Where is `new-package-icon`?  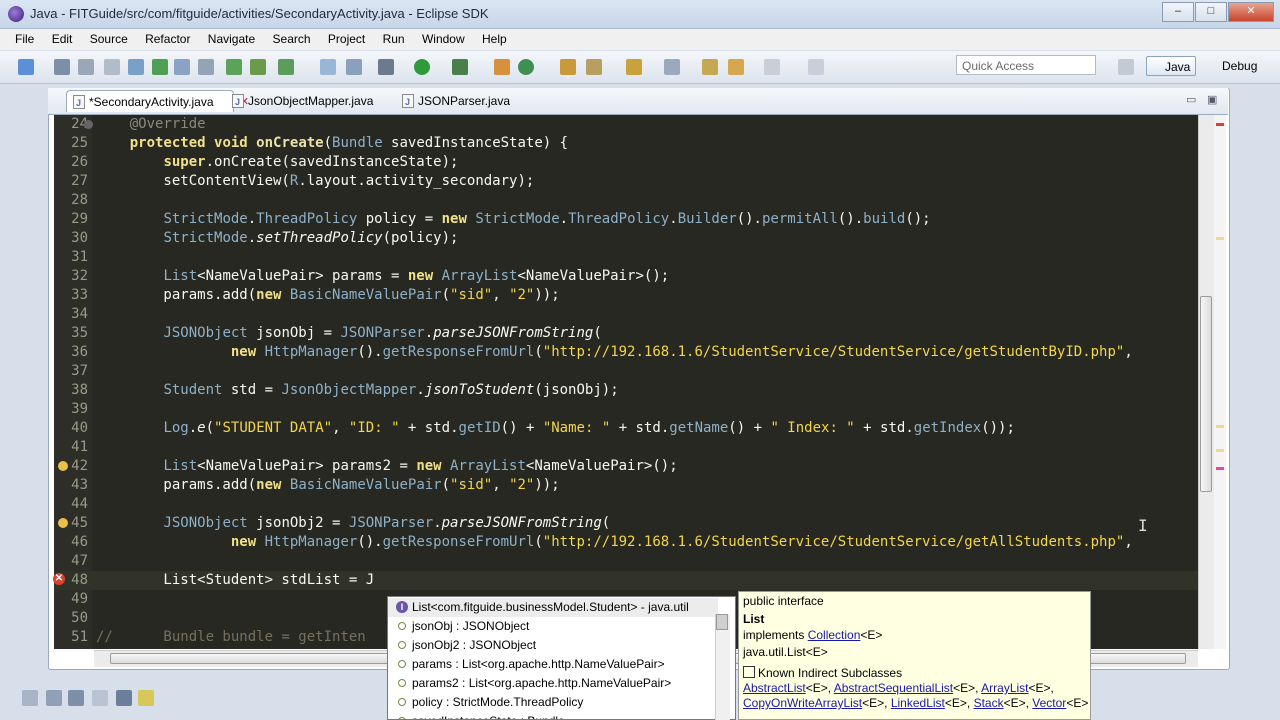
new-package-icon is located at coordinates (502, 67).